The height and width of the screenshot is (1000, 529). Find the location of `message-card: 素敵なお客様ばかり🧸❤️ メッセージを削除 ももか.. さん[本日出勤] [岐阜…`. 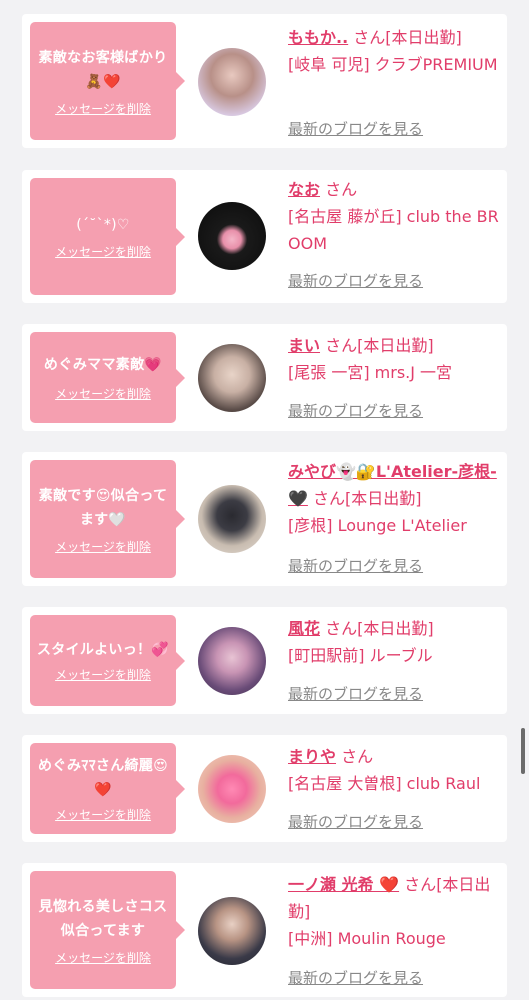

message-card: 素敵なお客様ばかり🧸❤️ メッセージを削除 ももか.. さん[本日出勤] [岐阜… is located at coordinates (264, 81).